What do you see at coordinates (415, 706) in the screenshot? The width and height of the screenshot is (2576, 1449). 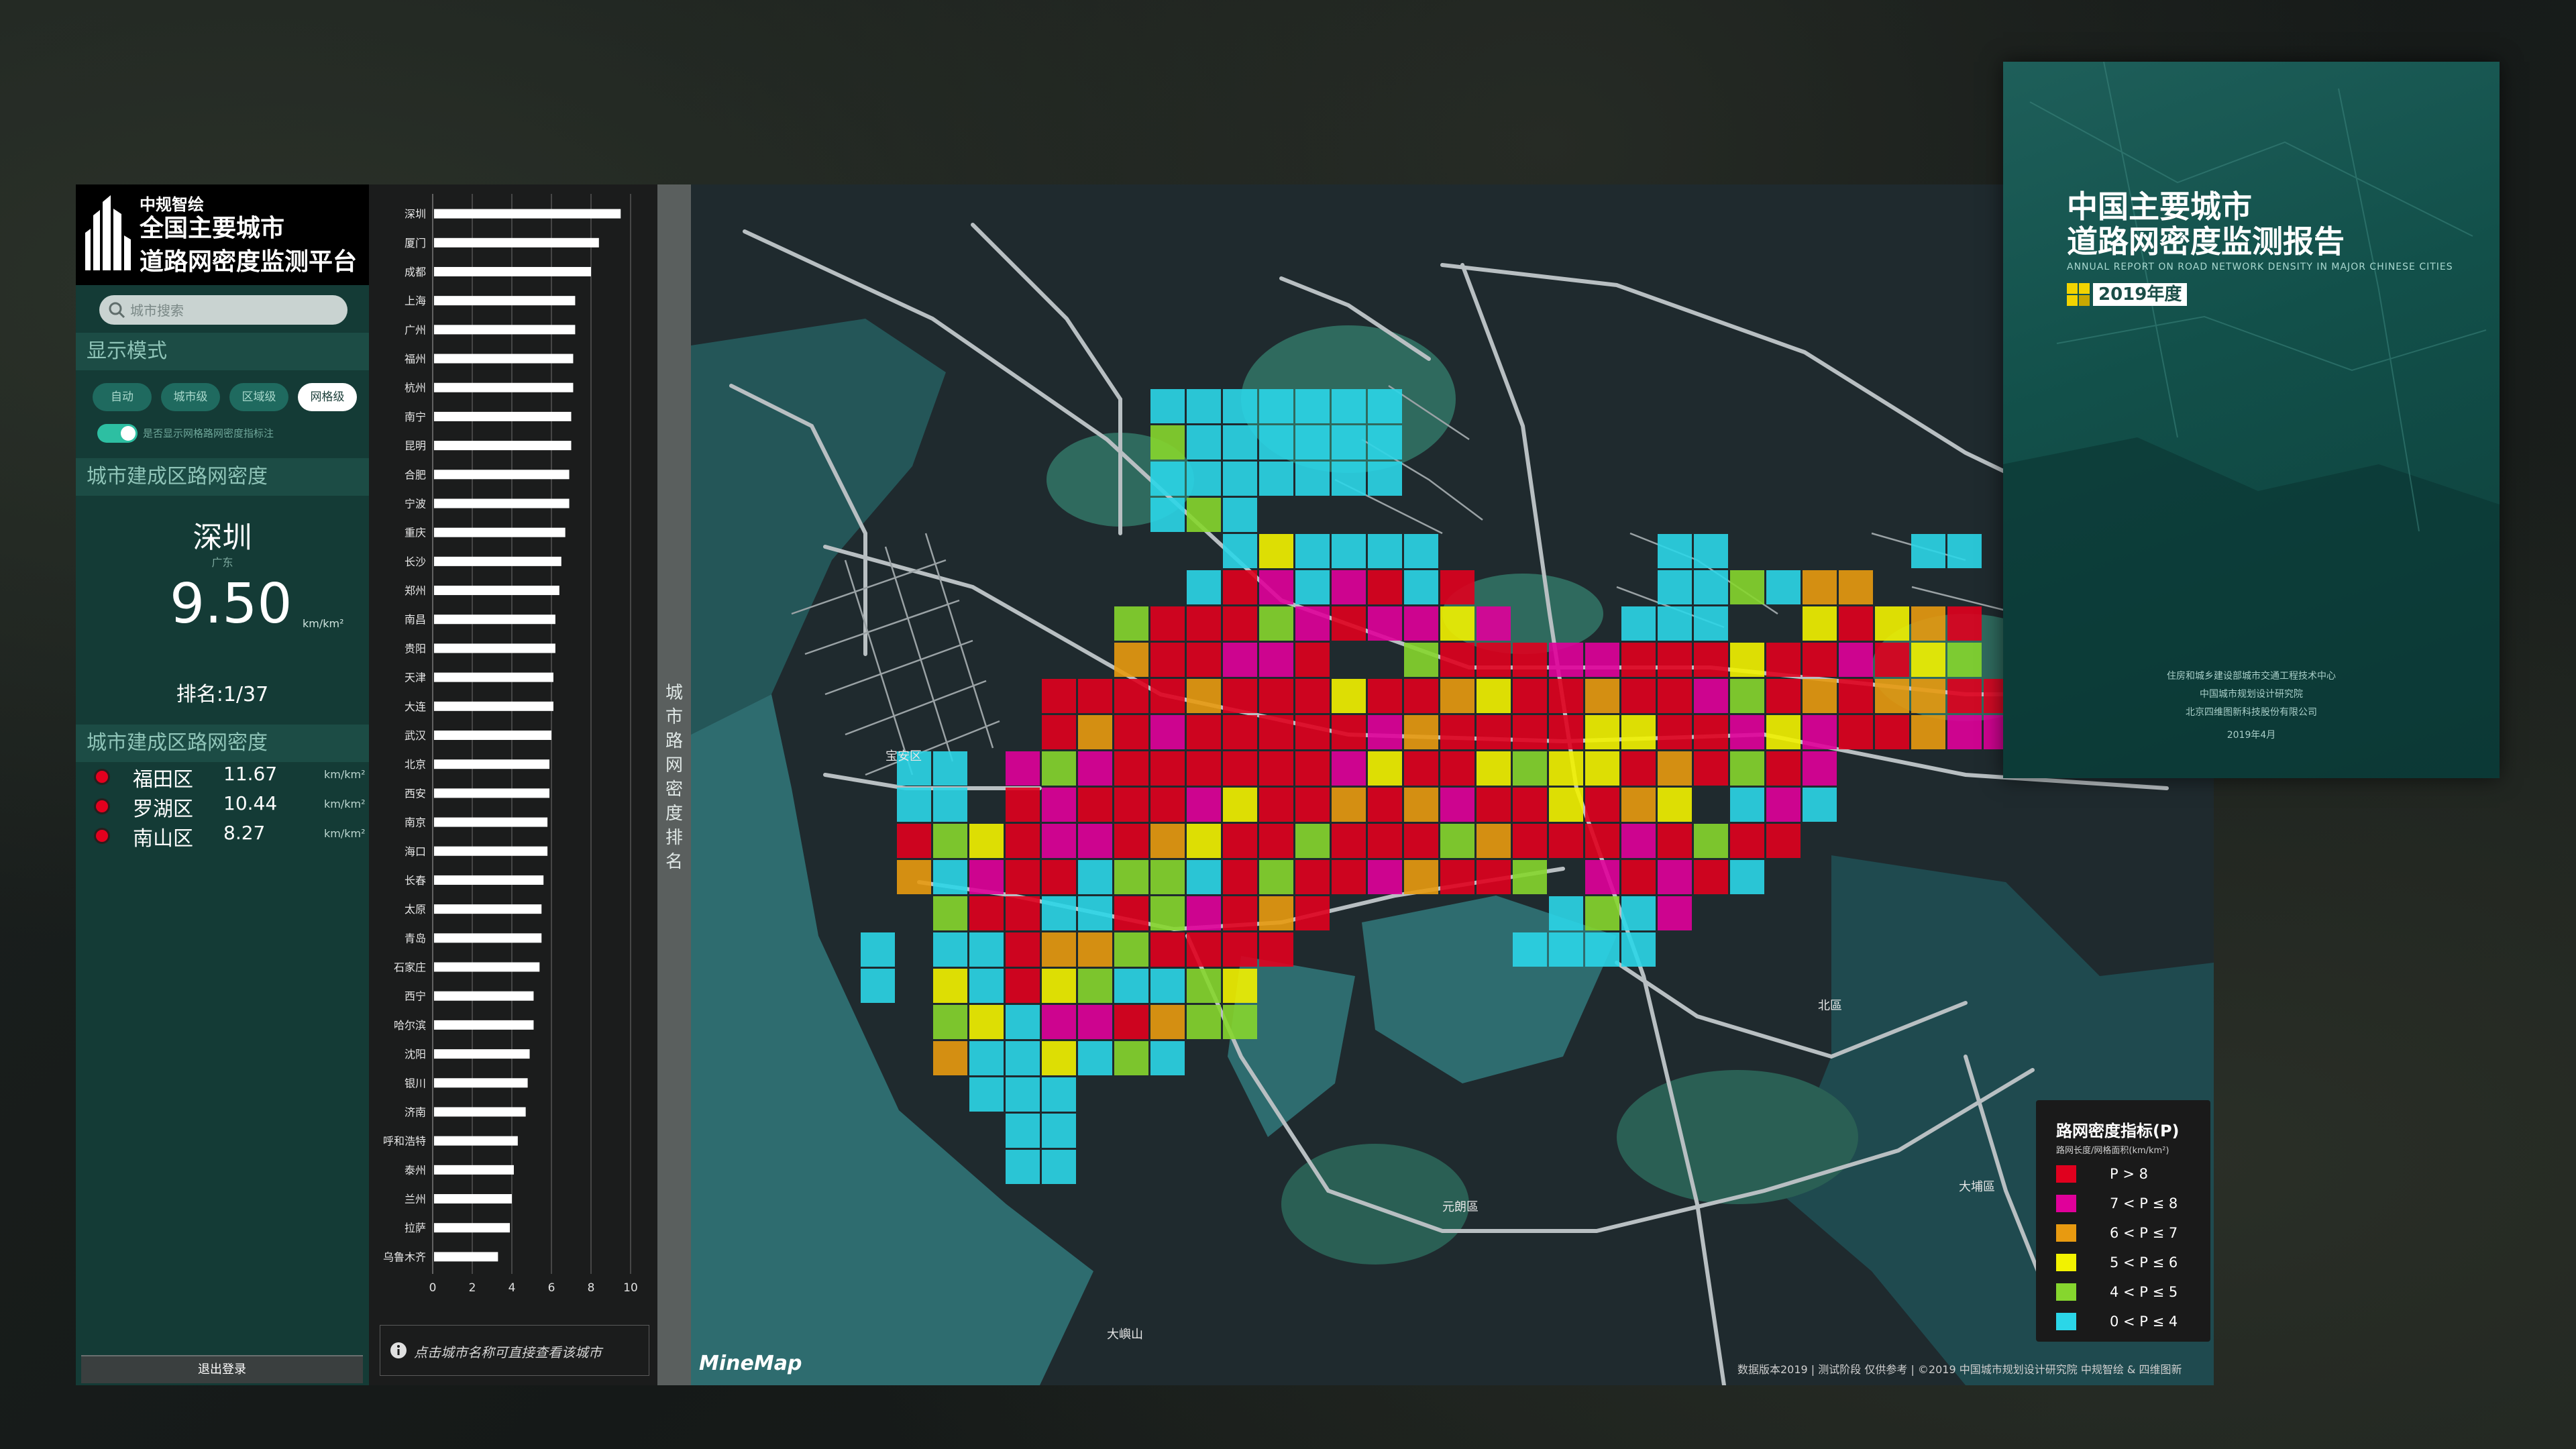 I see `city-label: 大连` at bounding box center [415, 706].